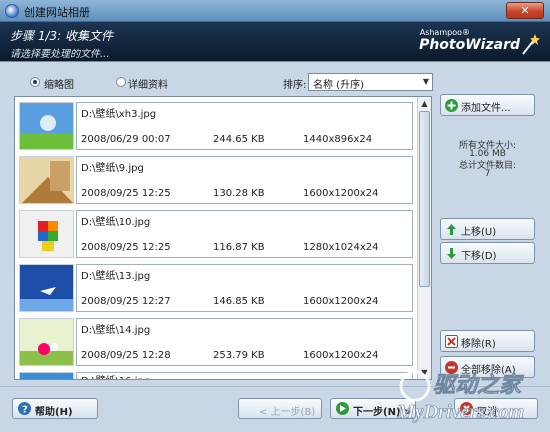 The image size is (550, 432). I want to click on svg-text: MyDrivers.com, so click(460, 412).